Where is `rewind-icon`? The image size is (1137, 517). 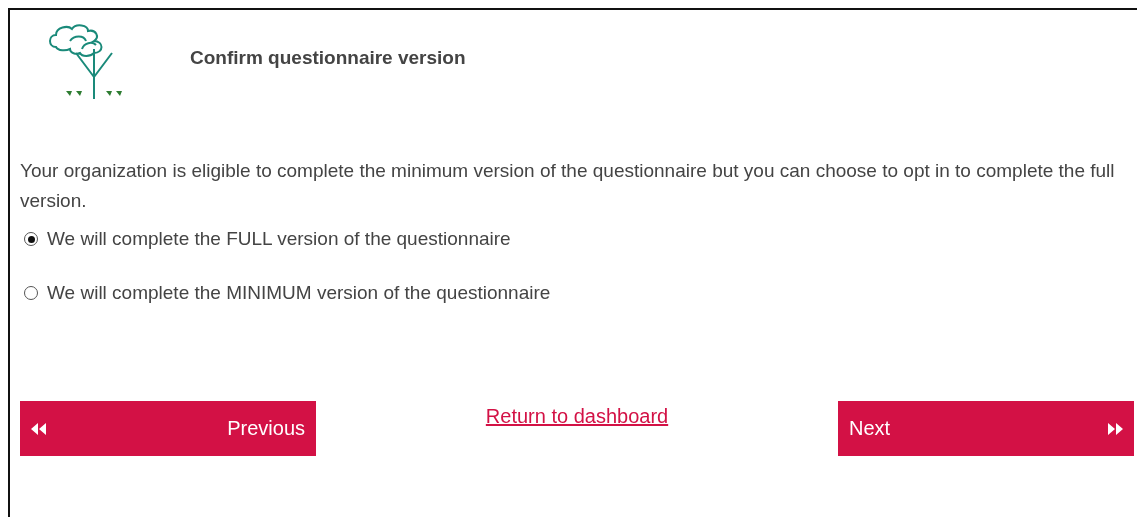
rewind-icon is located at coordinates (39, 428).